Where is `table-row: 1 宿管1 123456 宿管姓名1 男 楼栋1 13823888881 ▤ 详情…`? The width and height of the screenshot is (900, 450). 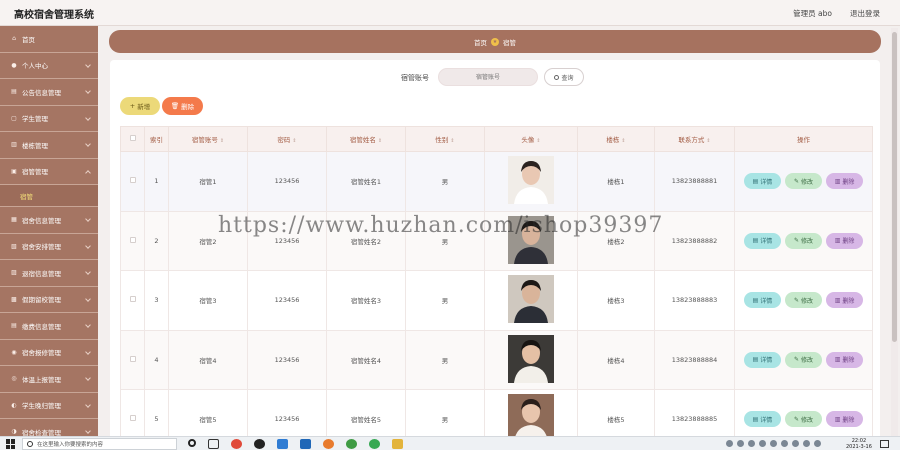
table-row: 1 宿管1 123456 宿管姓名1 男 楼栋1 13823888881 ▤ 详情… is located at coordinates (496, 181).